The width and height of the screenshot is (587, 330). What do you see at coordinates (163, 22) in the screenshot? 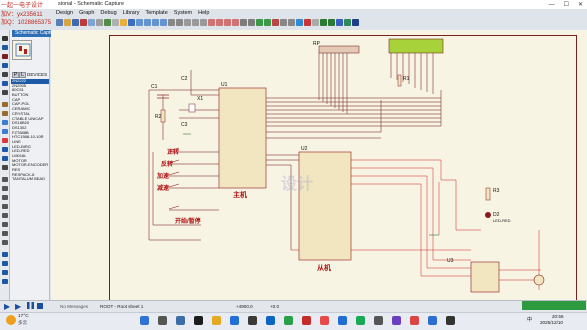
I see `zoom-area-icon` at bounding box center [163, 22].